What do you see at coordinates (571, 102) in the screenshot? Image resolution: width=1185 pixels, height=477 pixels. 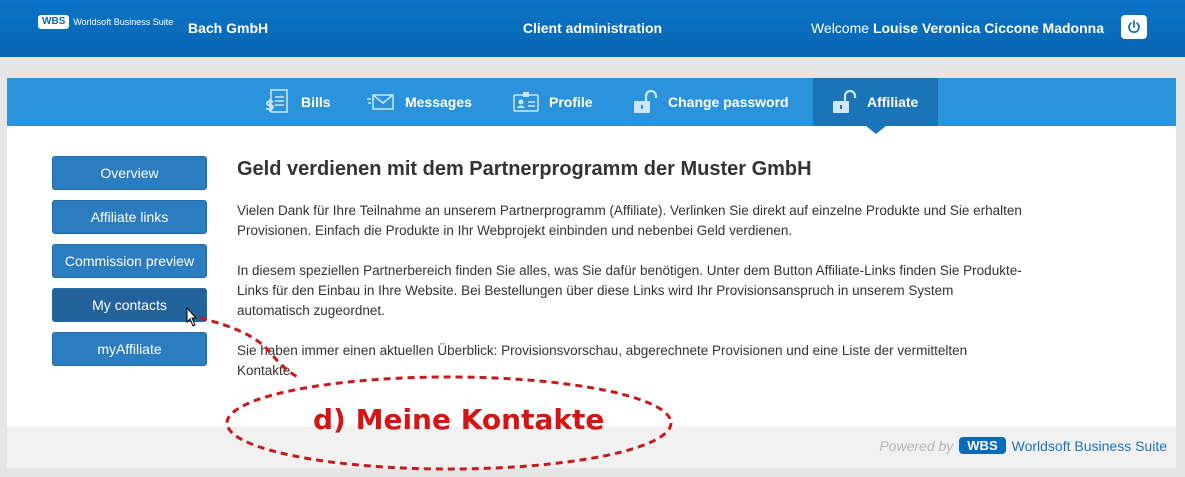 I see `tab-label: Profile` at bounding box center [571, 102].